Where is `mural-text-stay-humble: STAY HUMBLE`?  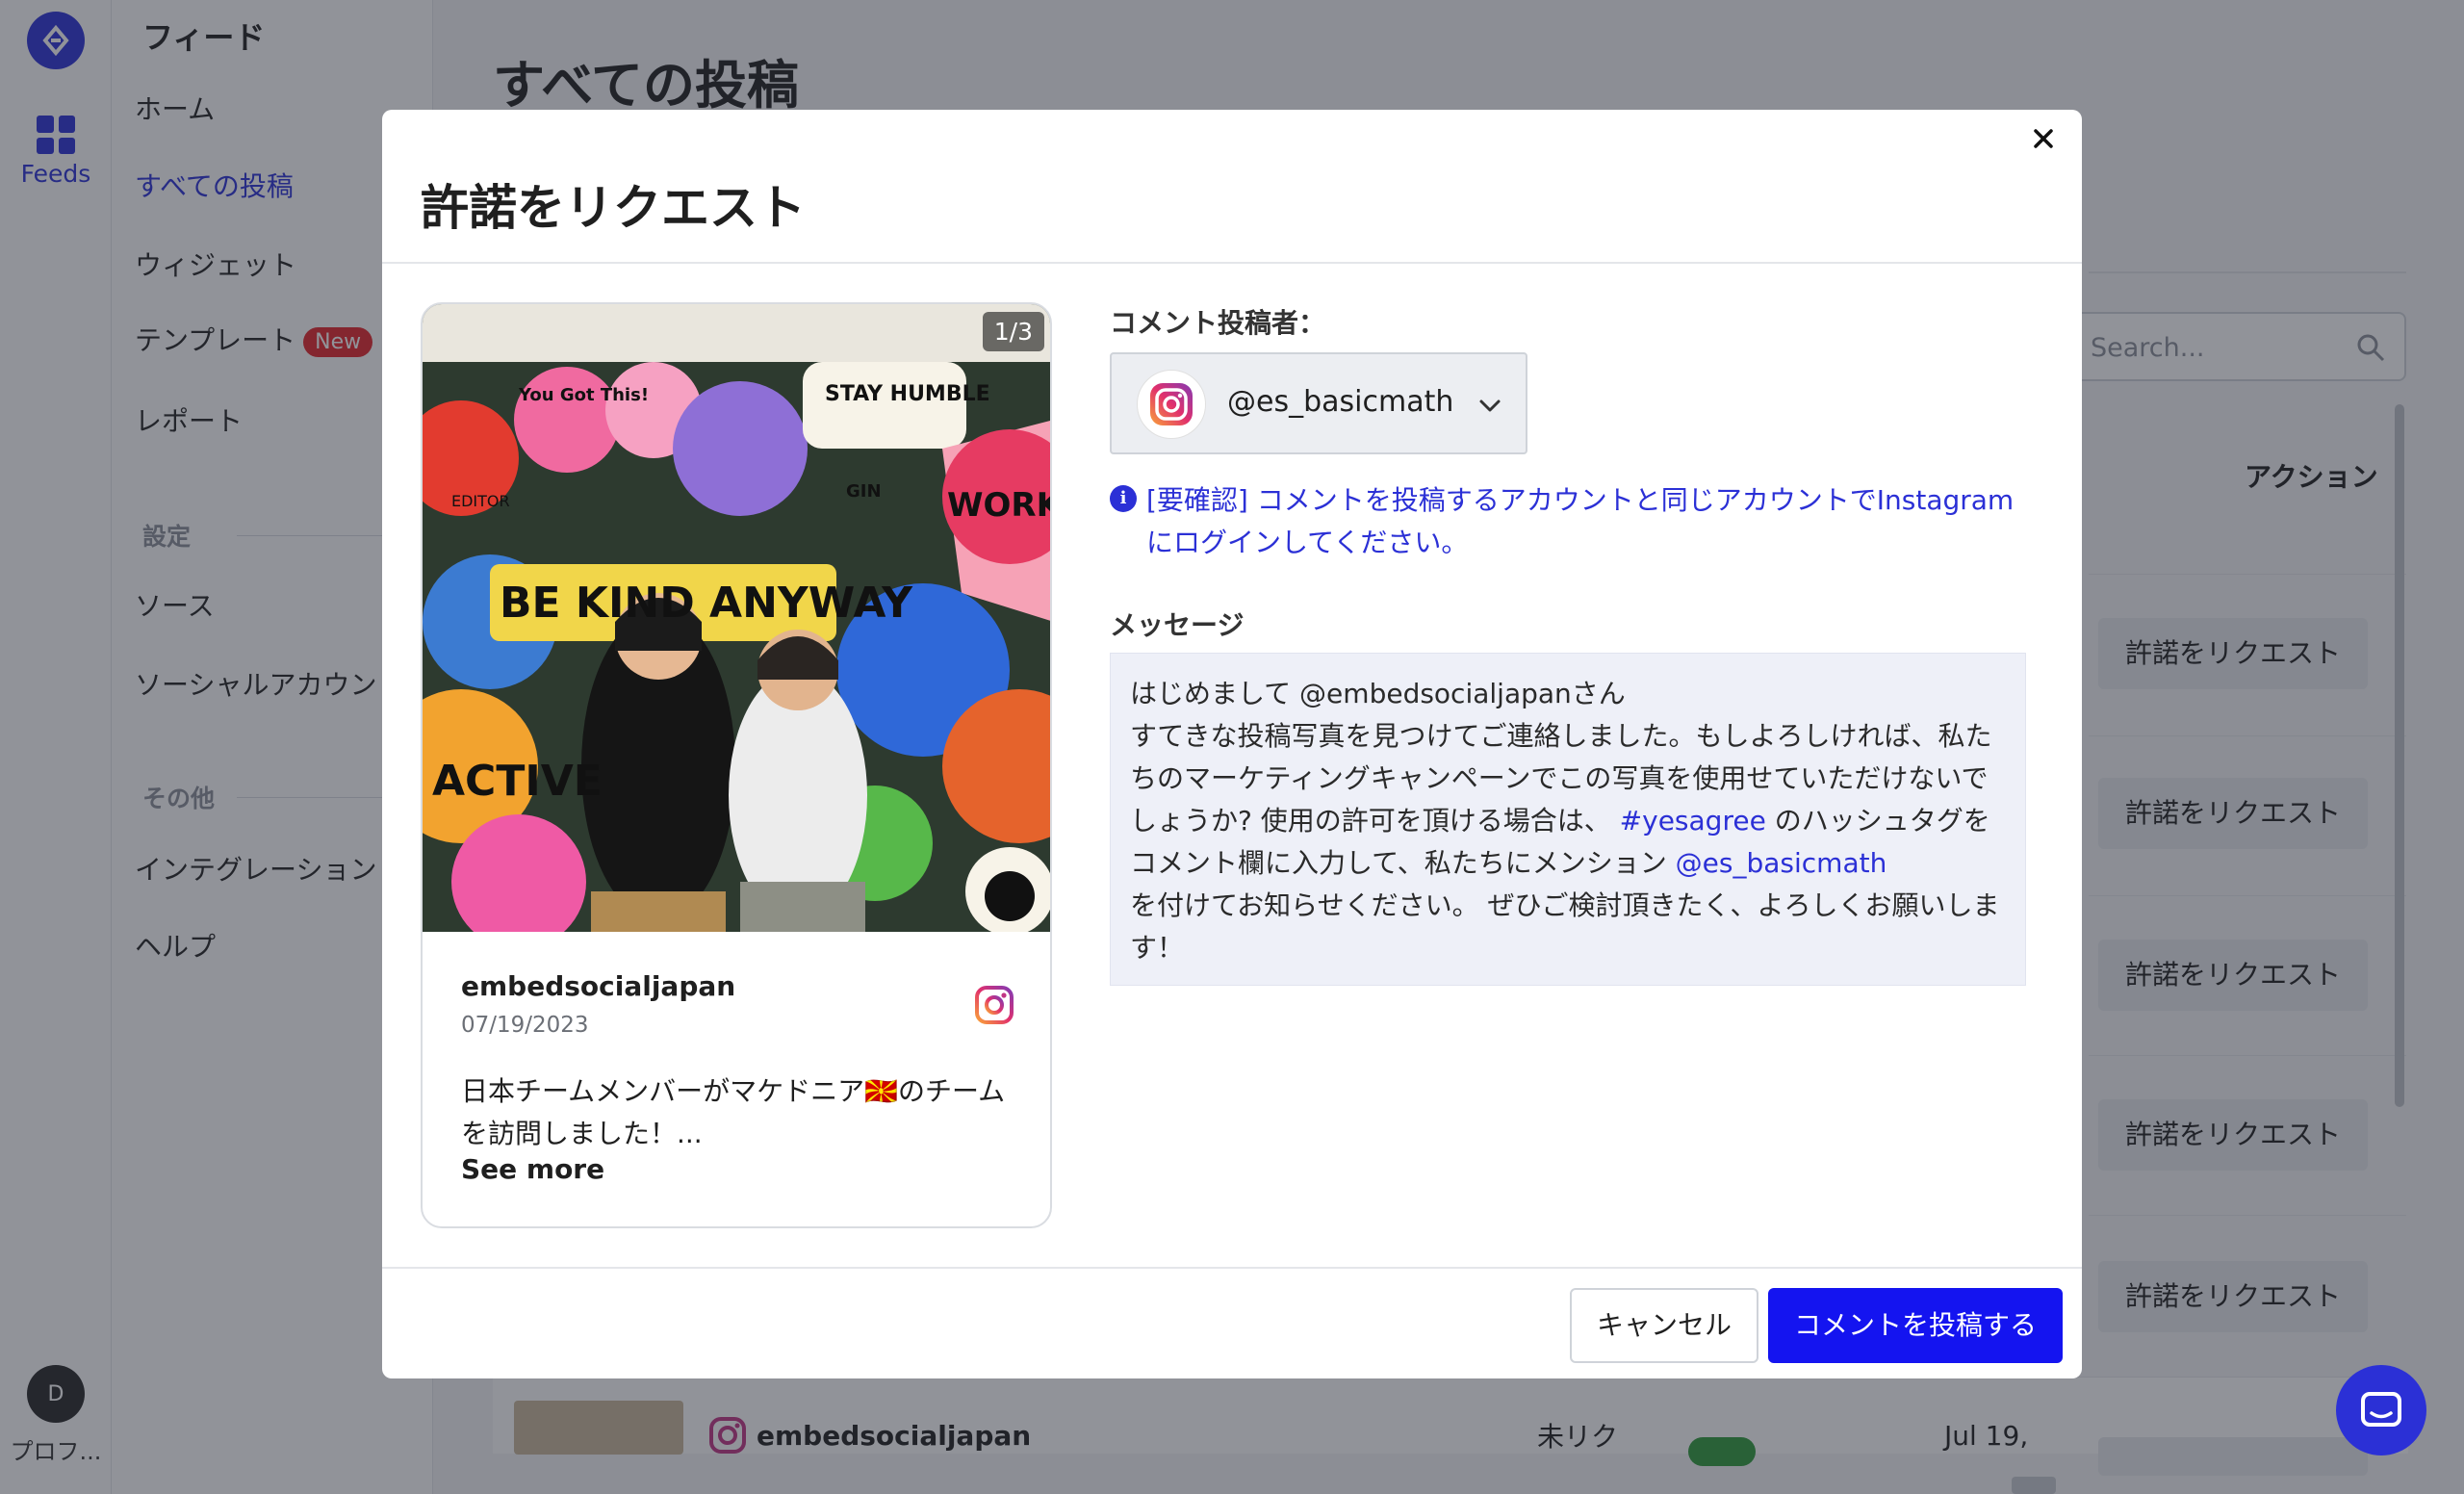 mural-text-stay-humble: STAY HUMBLE is located at coordinates (907, 394).